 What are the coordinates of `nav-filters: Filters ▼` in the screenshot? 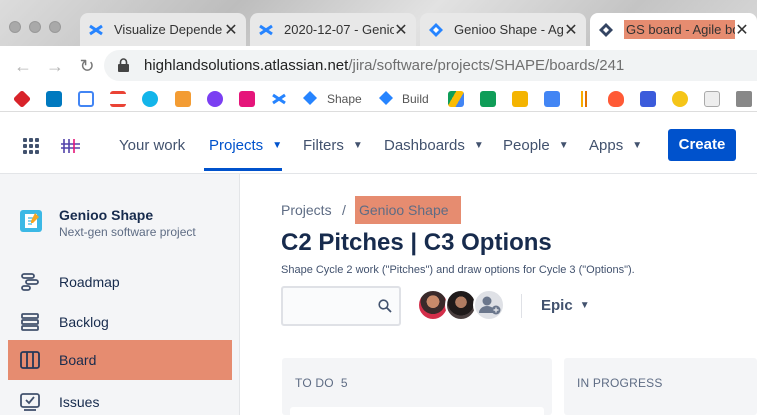 It's located at (333, 145).